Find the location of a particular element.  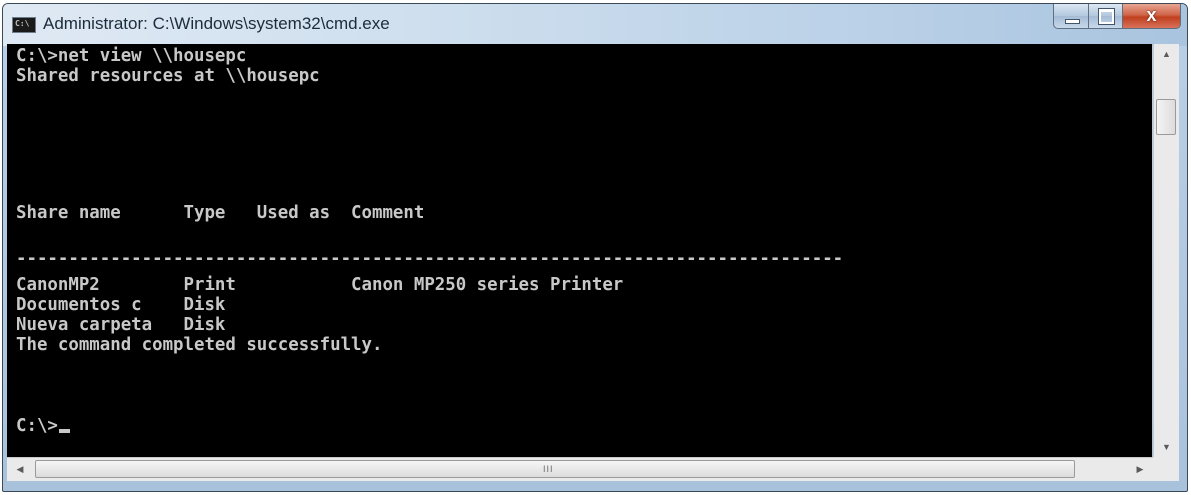

prompt-line: C:\> is located at coordinates (43, 426).